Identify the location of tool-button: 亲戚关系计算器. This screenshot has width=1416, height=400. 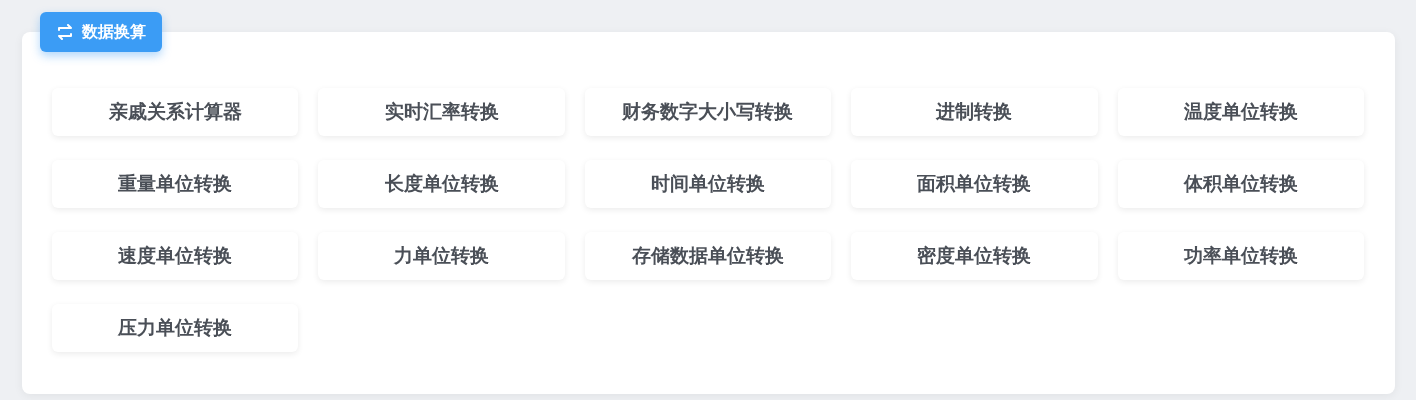
(175, 112).